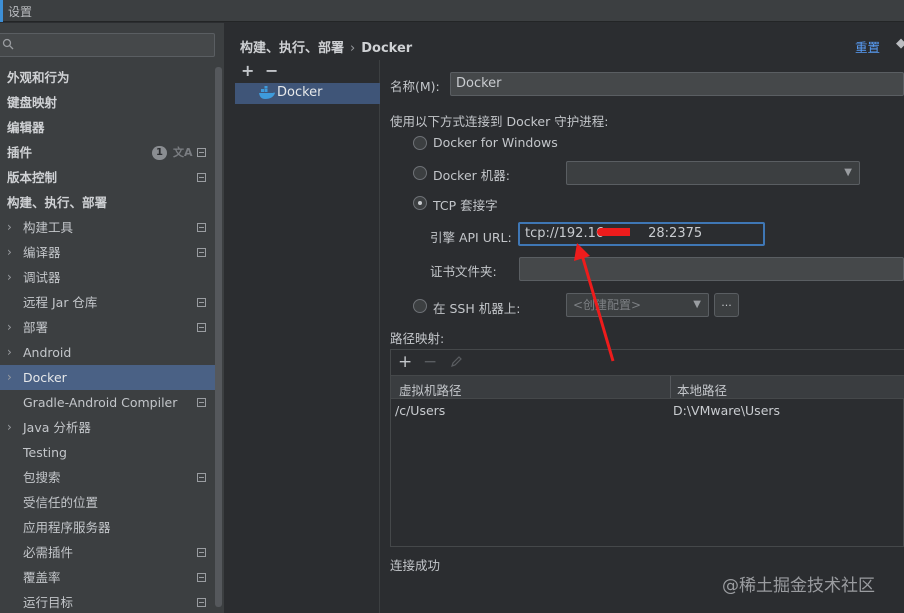 The width and height of the screenshot is (904, 613). Describe the element at coordinates (47, 352) in the screenshot. I see `sidebar-item-label: Android` at that location.